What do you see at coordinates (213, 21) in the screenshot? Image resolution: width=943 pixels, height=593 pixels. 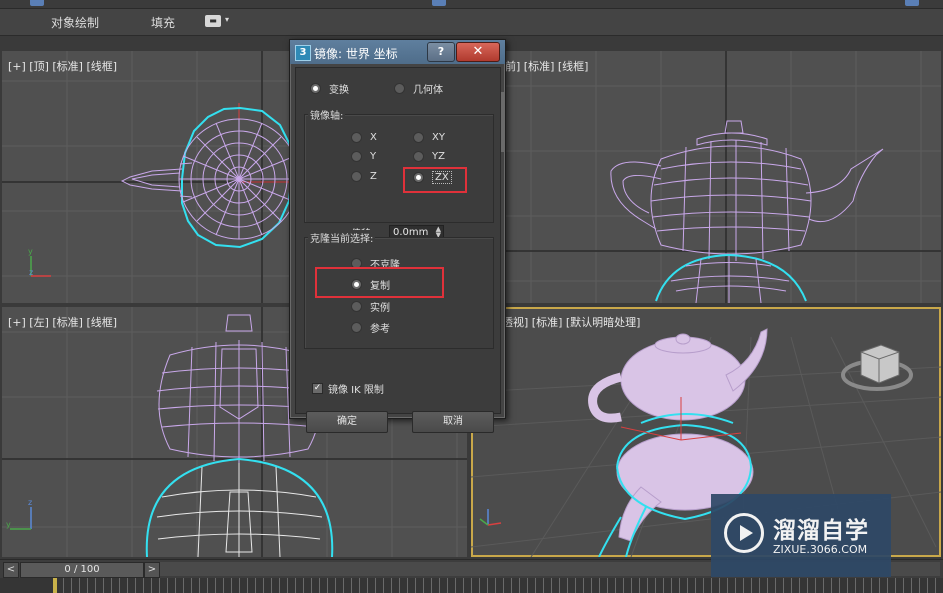 I see `ribbon-dropdown-icon: ▬` at bounding box center [213, 21].